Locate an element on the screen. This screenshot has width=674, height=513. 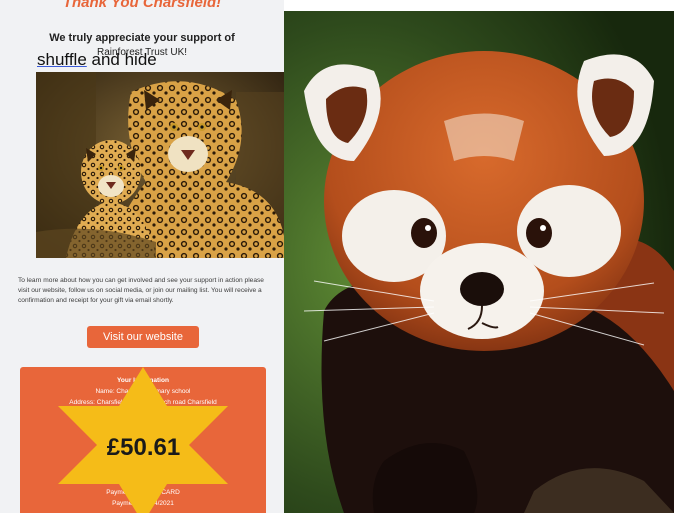
shuffle-hide-label: shuffle and hide is located at coordinates (97, 60).